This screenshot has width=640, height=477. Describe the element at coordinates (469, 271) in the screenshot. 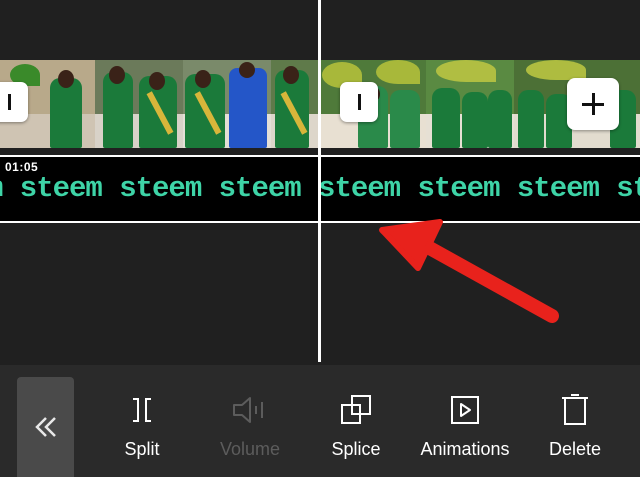

I see `annotation-arrow` at that location.